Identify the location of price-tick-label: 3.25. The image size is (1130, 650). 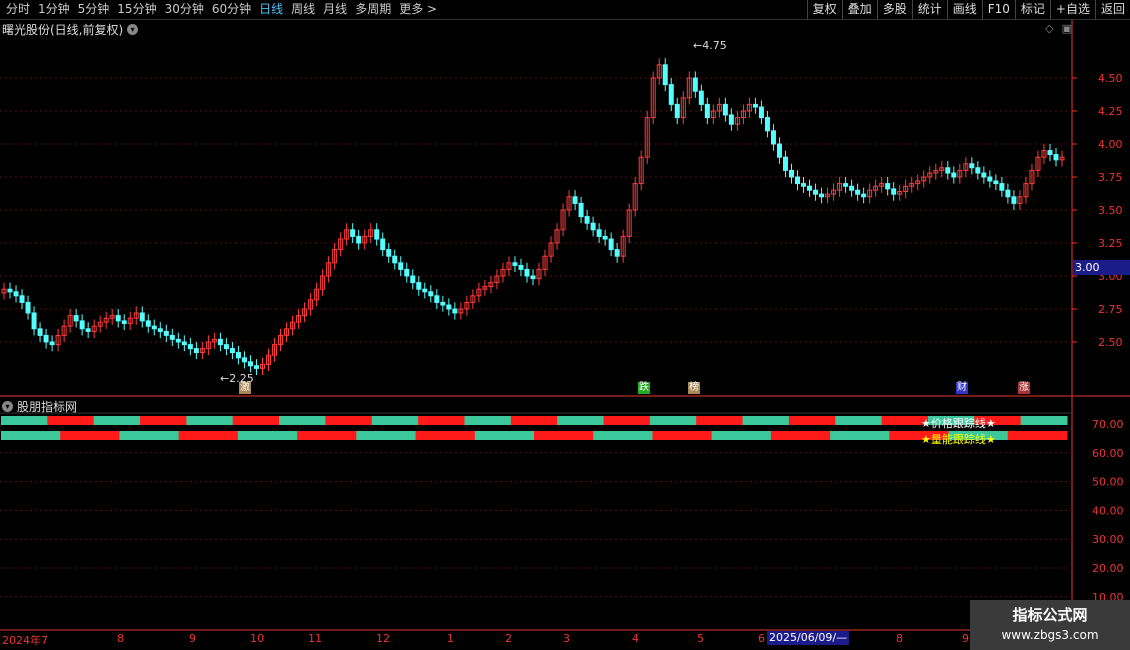
(1110, 243).